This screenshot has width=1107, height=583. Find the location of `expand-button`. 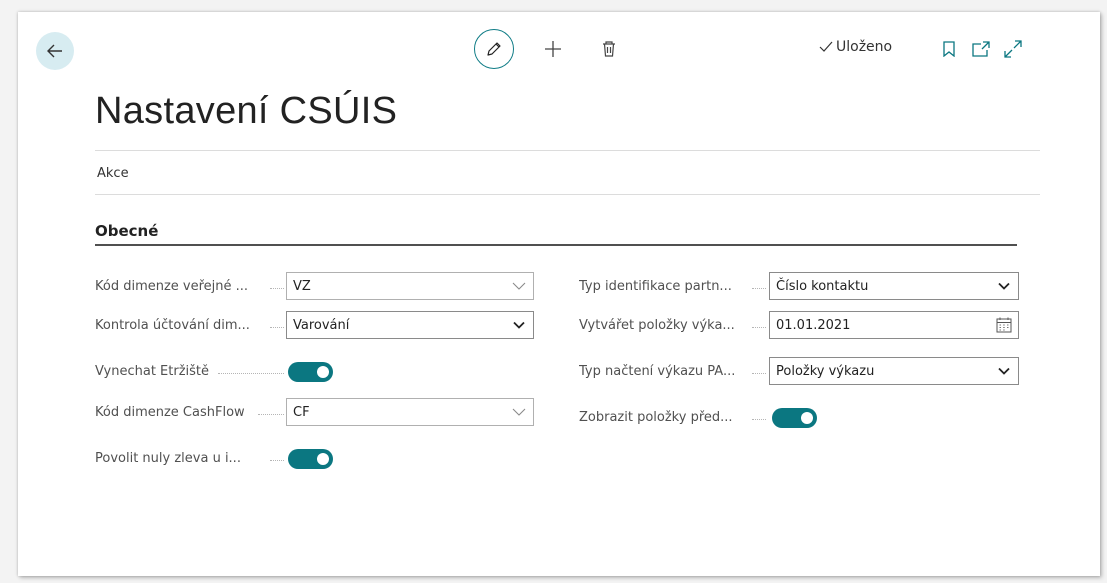

expand-button is located at coordinates (1013, 49).